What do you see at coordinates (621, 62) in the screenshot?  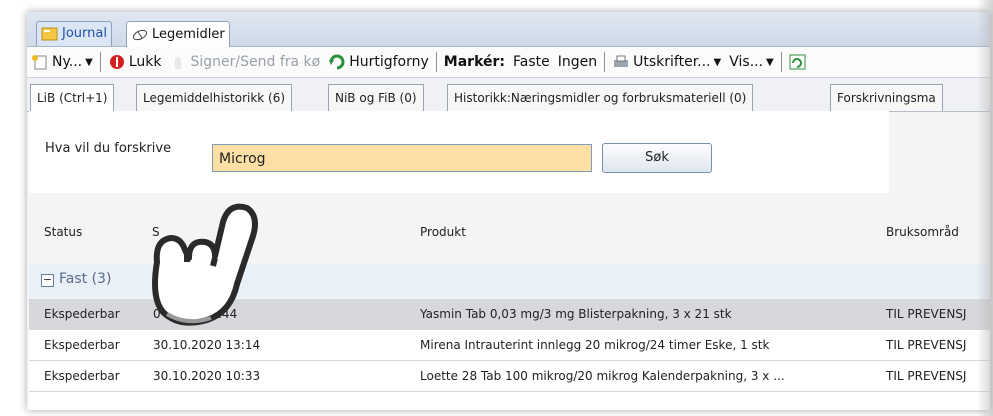 I see `printer-icon` at bounding box center [621, 62].